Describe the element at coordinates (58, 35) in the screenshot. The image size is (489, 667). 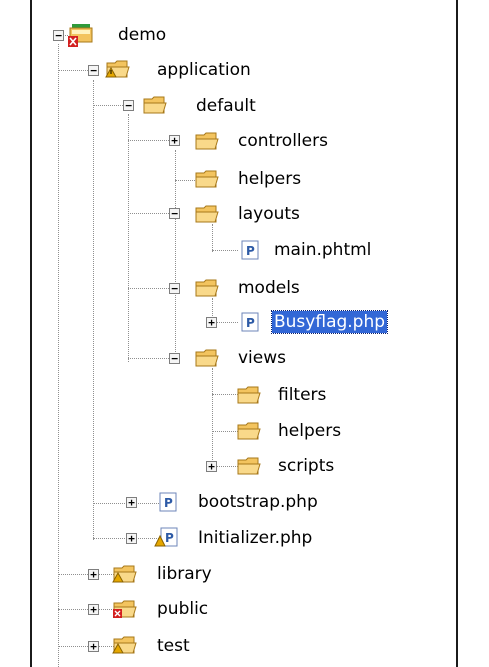
I see `collapse-toggle-demo: −` at that location.